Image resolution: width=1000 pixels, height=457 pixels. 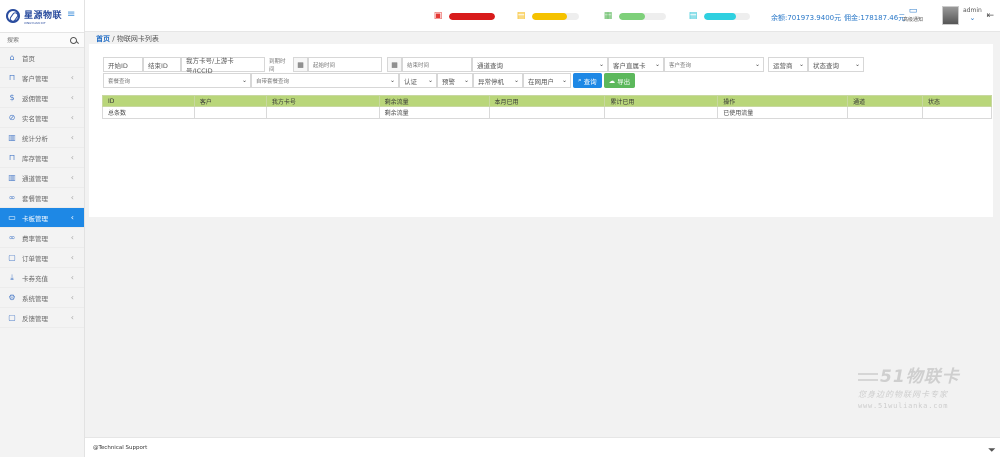 I want to click on table-cell: 已使用流量, so click(x=783, y=112).